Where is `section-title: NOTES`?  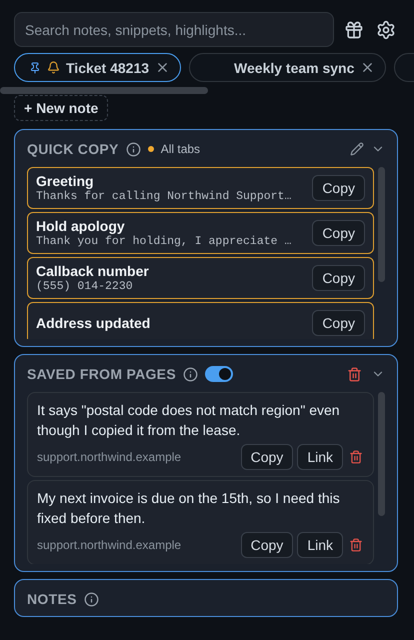 section-title: NOTES is located at coordinates (52, 599).